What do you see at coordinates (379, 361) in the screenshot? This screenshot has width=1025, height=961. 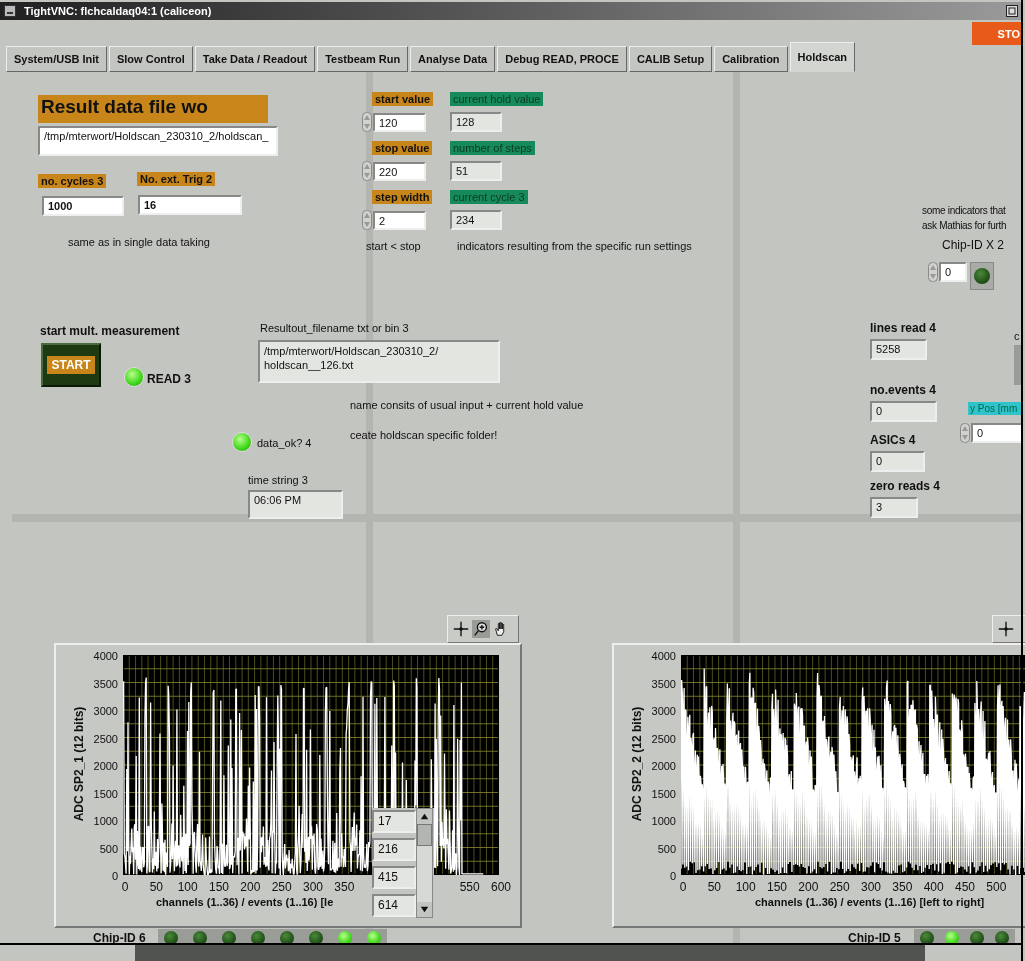 I see `path-field: /tmp/mterwort/Holdscan_230310_2/ holdscan__126.txt` at bounding box center [379, 361].